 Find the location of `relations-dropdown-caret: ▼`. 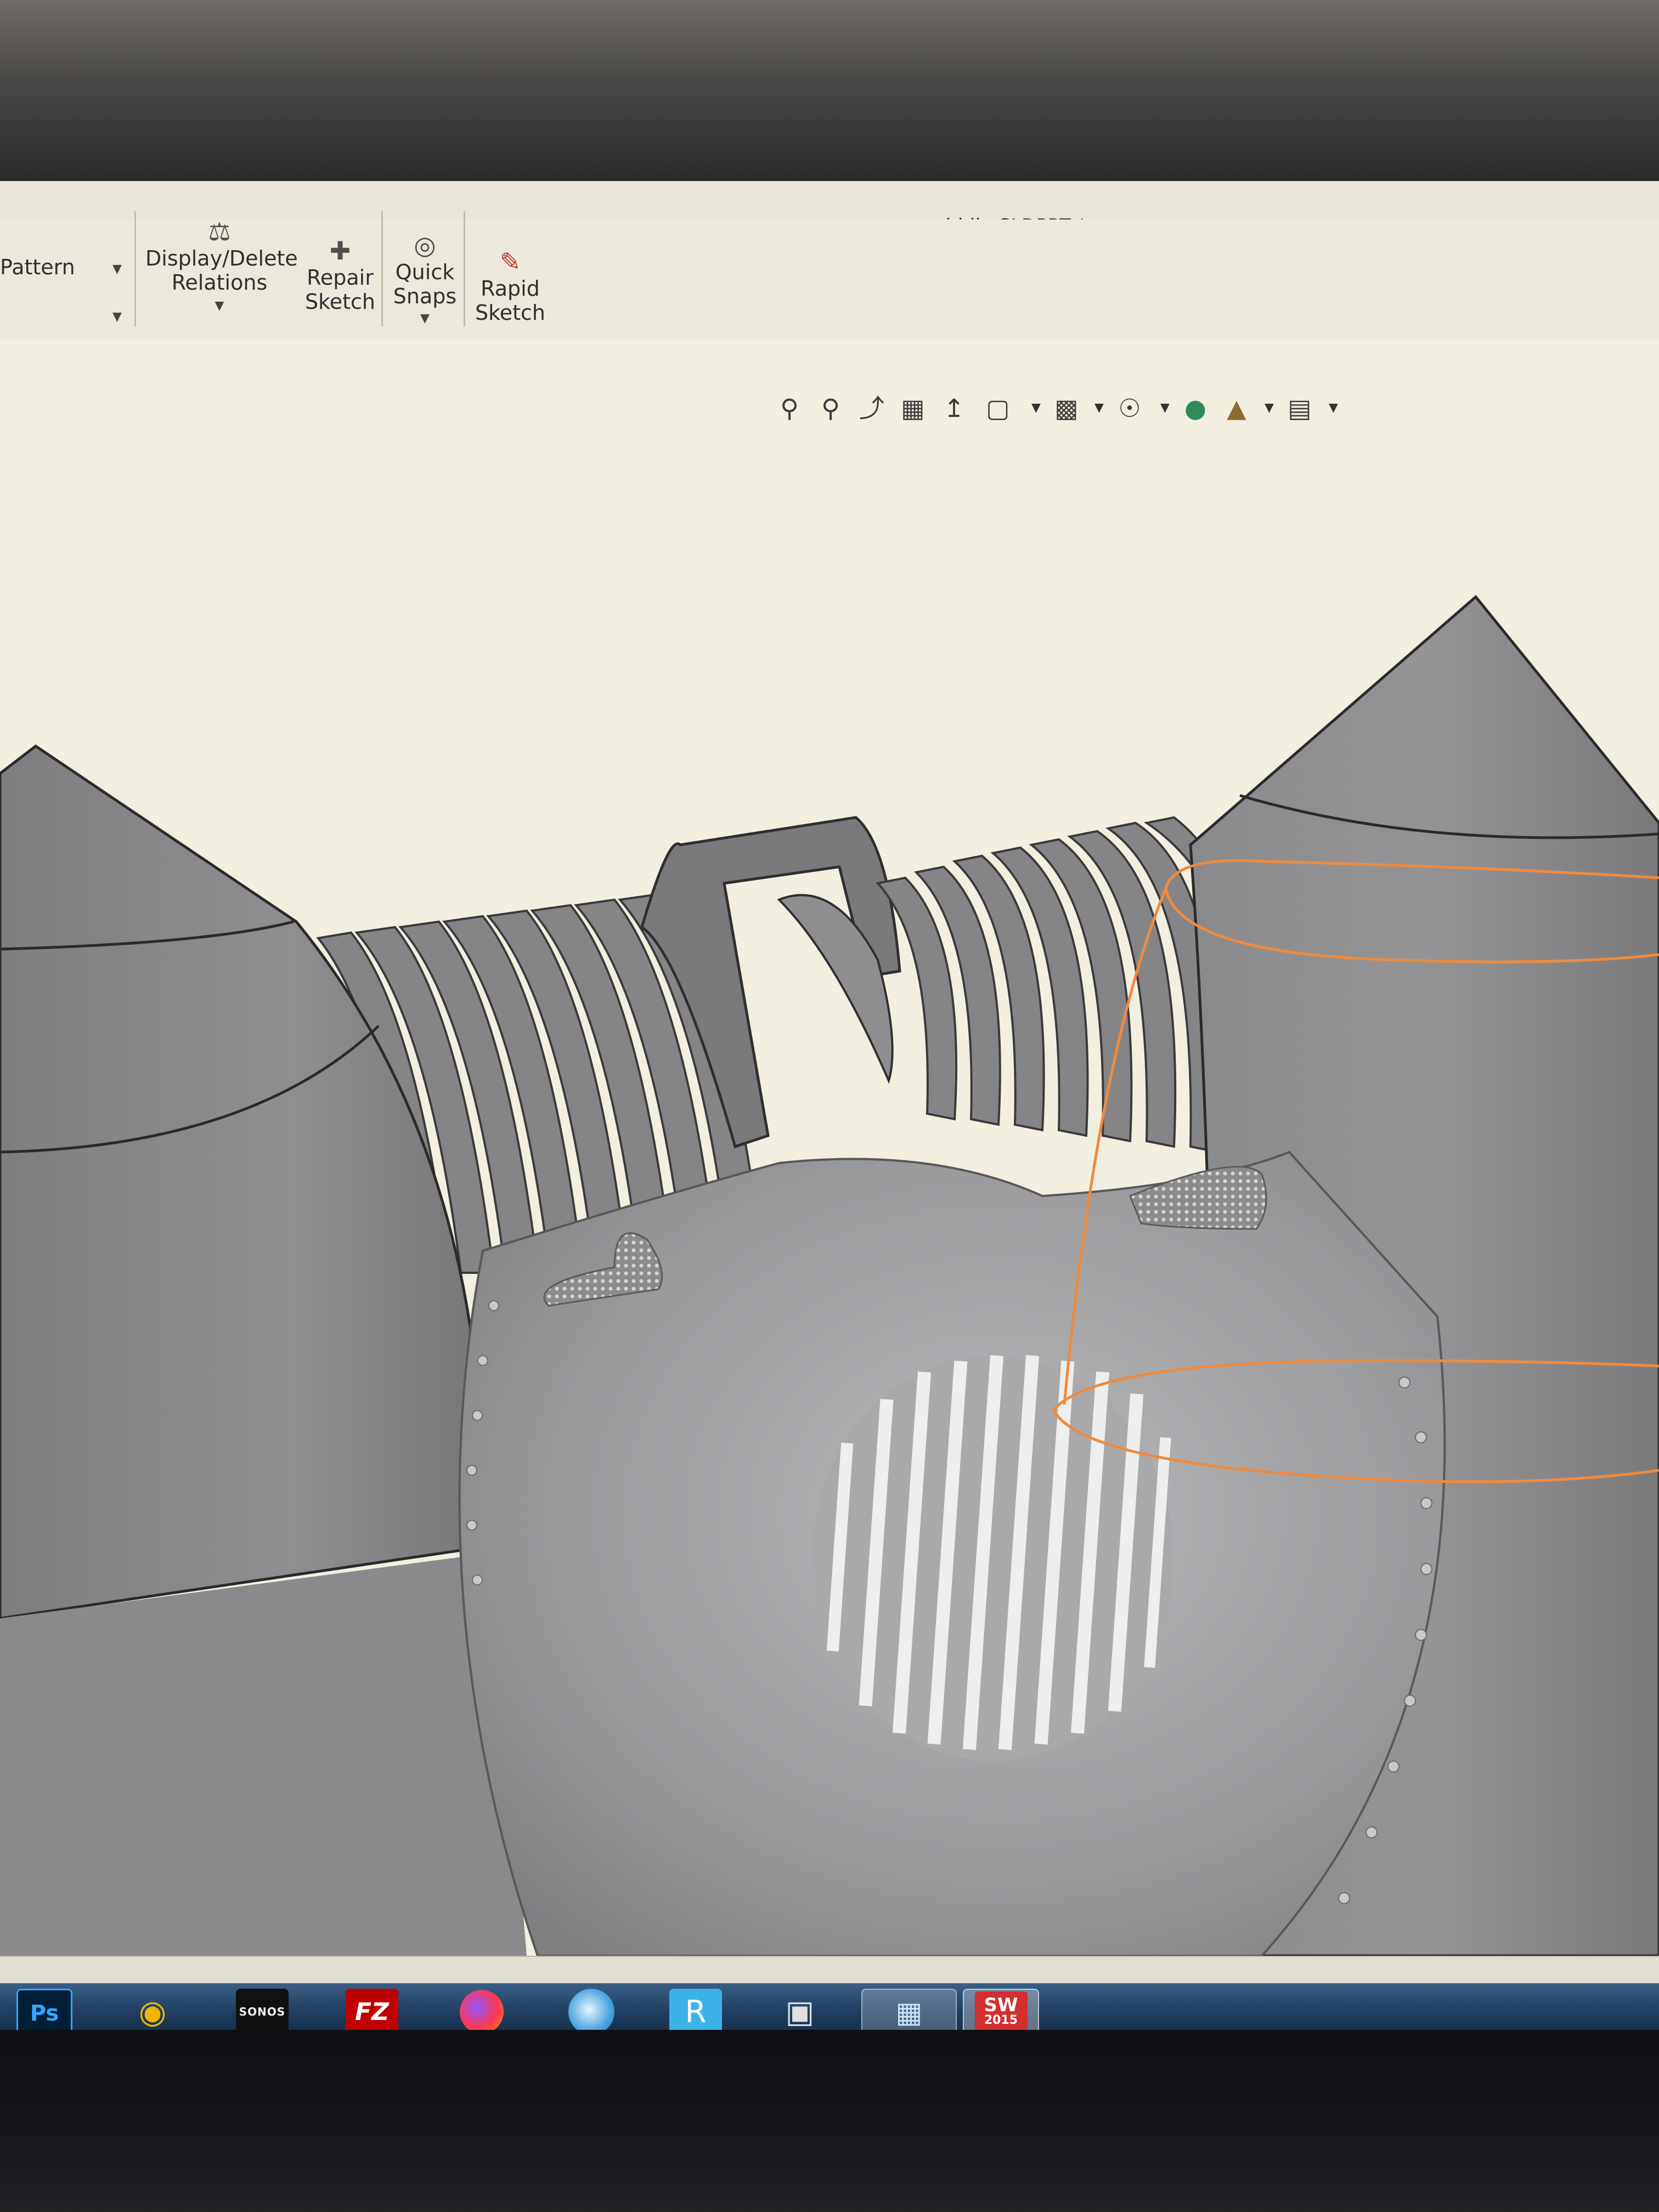

relations-dropdown-caret: ▼ is located at coordinates (219, 306).